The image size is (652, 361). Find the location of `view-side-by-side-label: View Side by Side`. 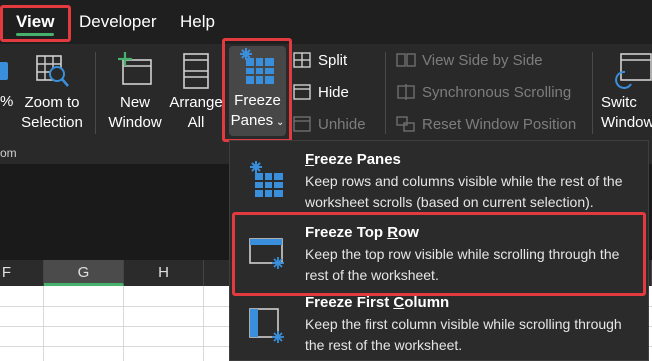

view-side-by-side-label: View Side by Side is located at coordinates (482, 60).